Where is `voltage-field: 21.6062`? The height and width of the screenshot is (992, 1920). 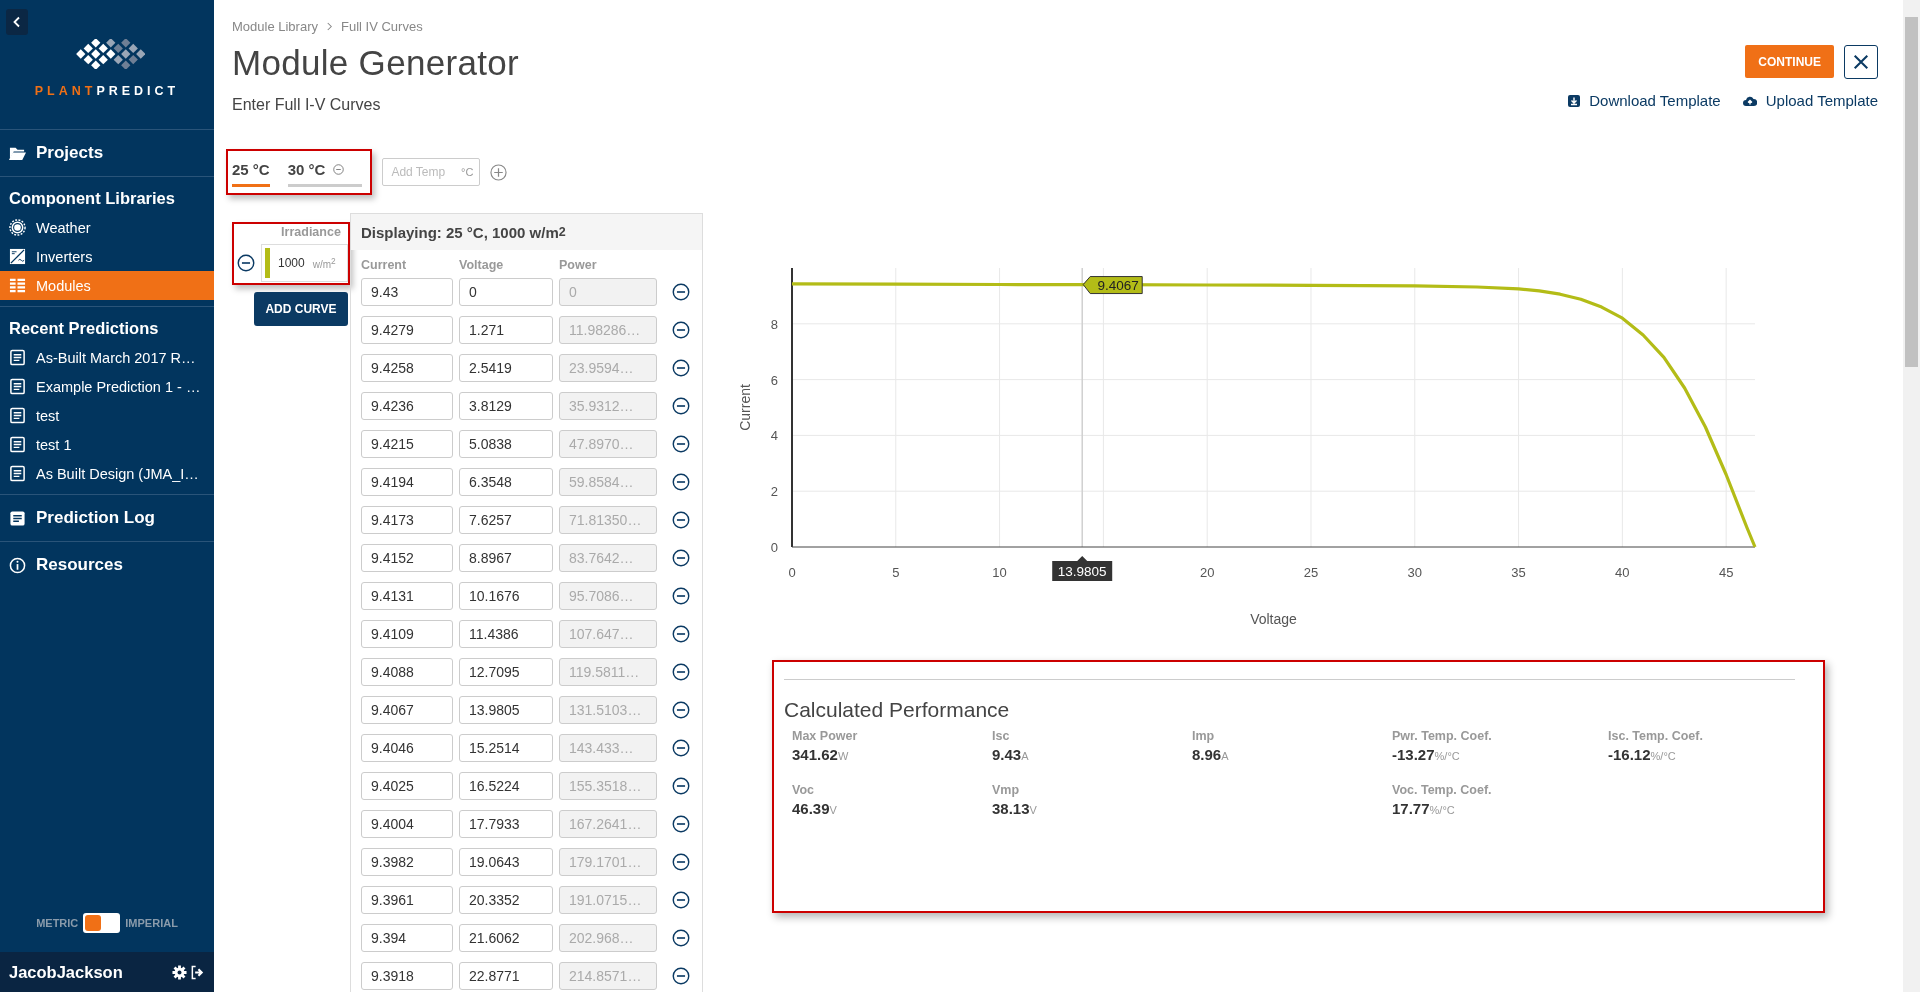
voltage-field: 21.6062 is located at coordinates (506, 938).